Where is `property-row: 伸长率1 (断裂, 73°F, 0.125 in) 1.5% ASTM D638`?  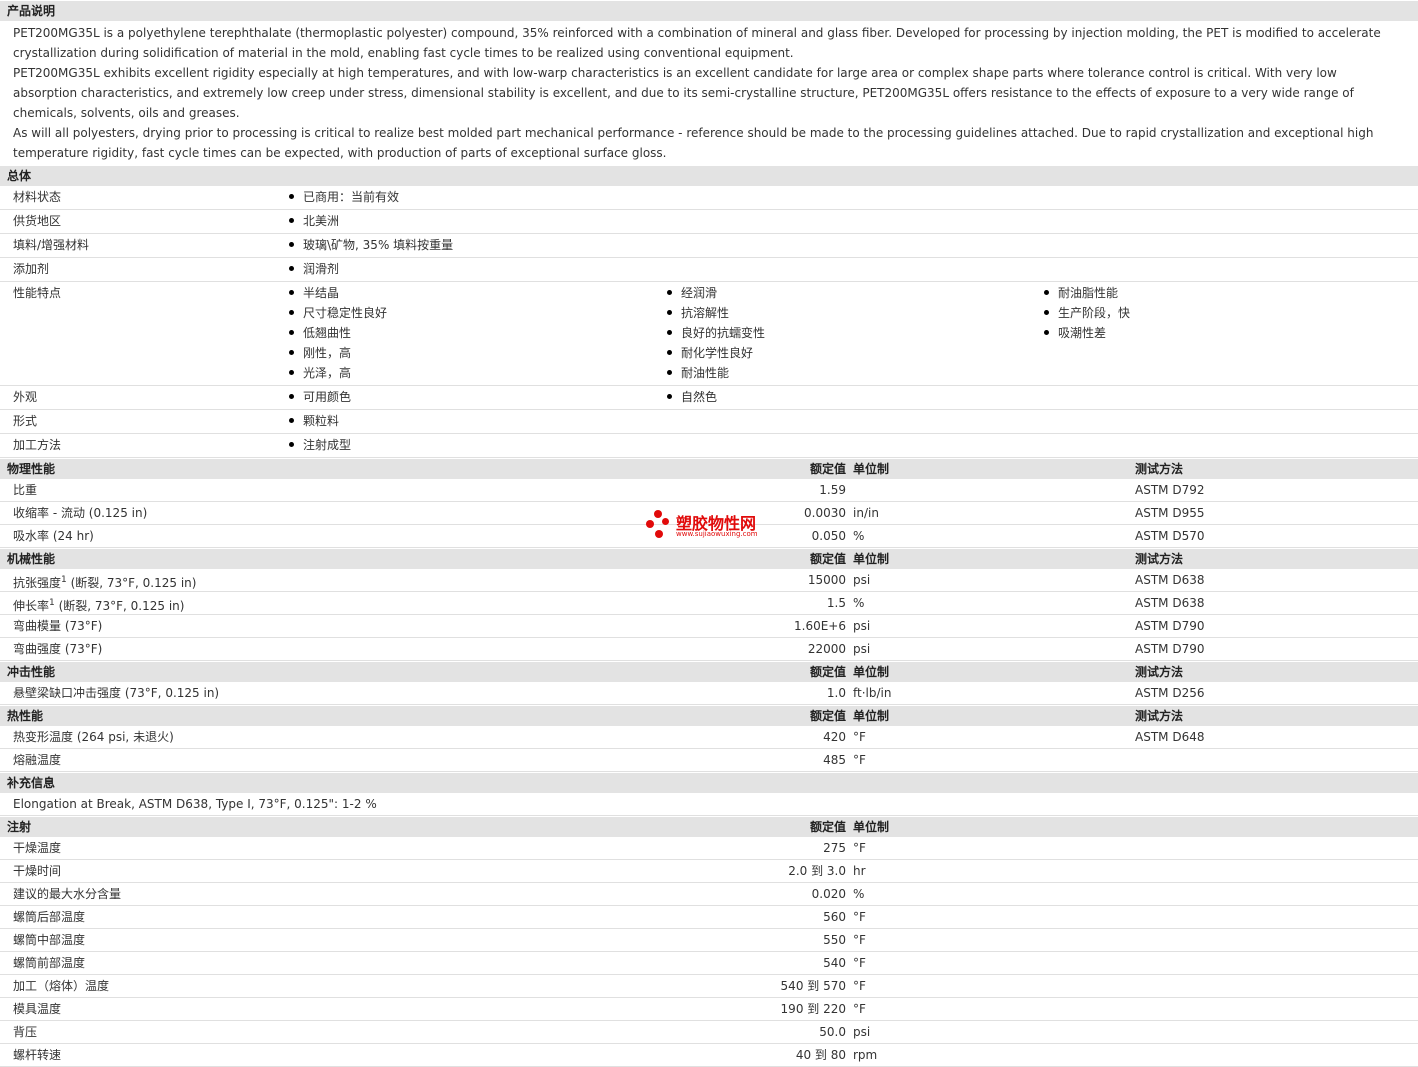
property-row: 伸长率1 (断裂, 73°F, 0.125 in) 1.5% ASTM D638 is located at coordinates (709, 603).